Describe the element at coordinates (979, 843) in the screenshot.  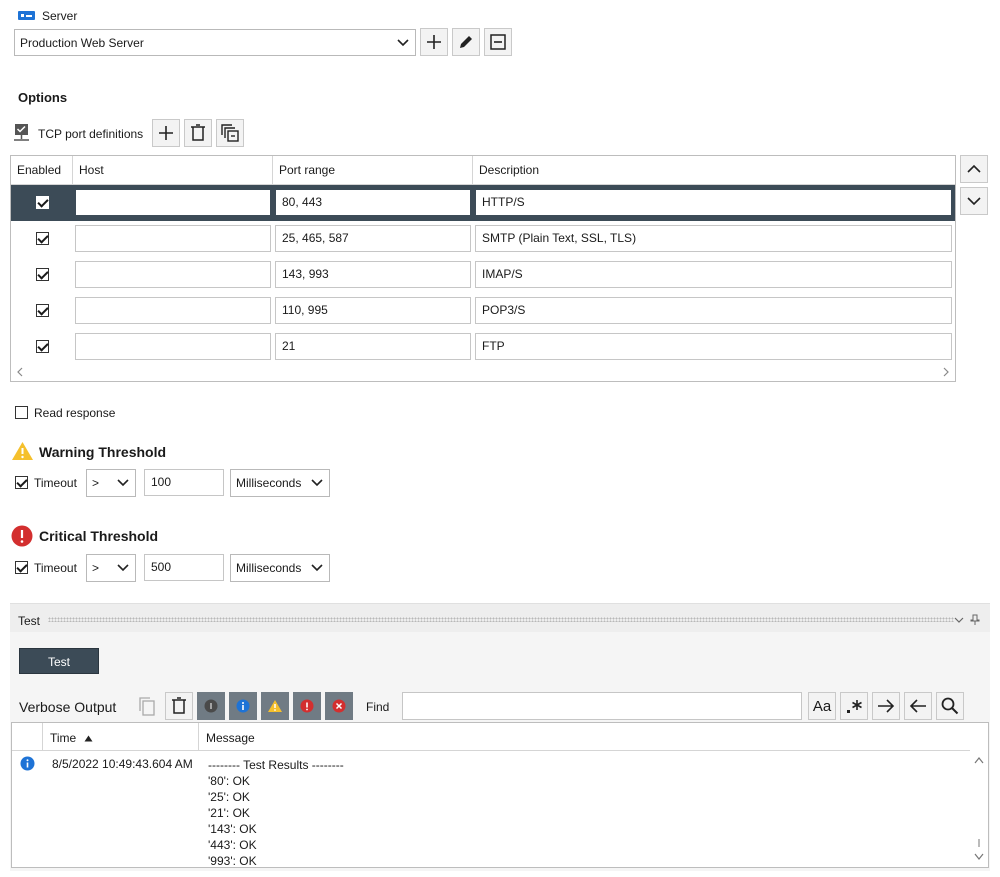
I see `scroll-thumb` at that location.